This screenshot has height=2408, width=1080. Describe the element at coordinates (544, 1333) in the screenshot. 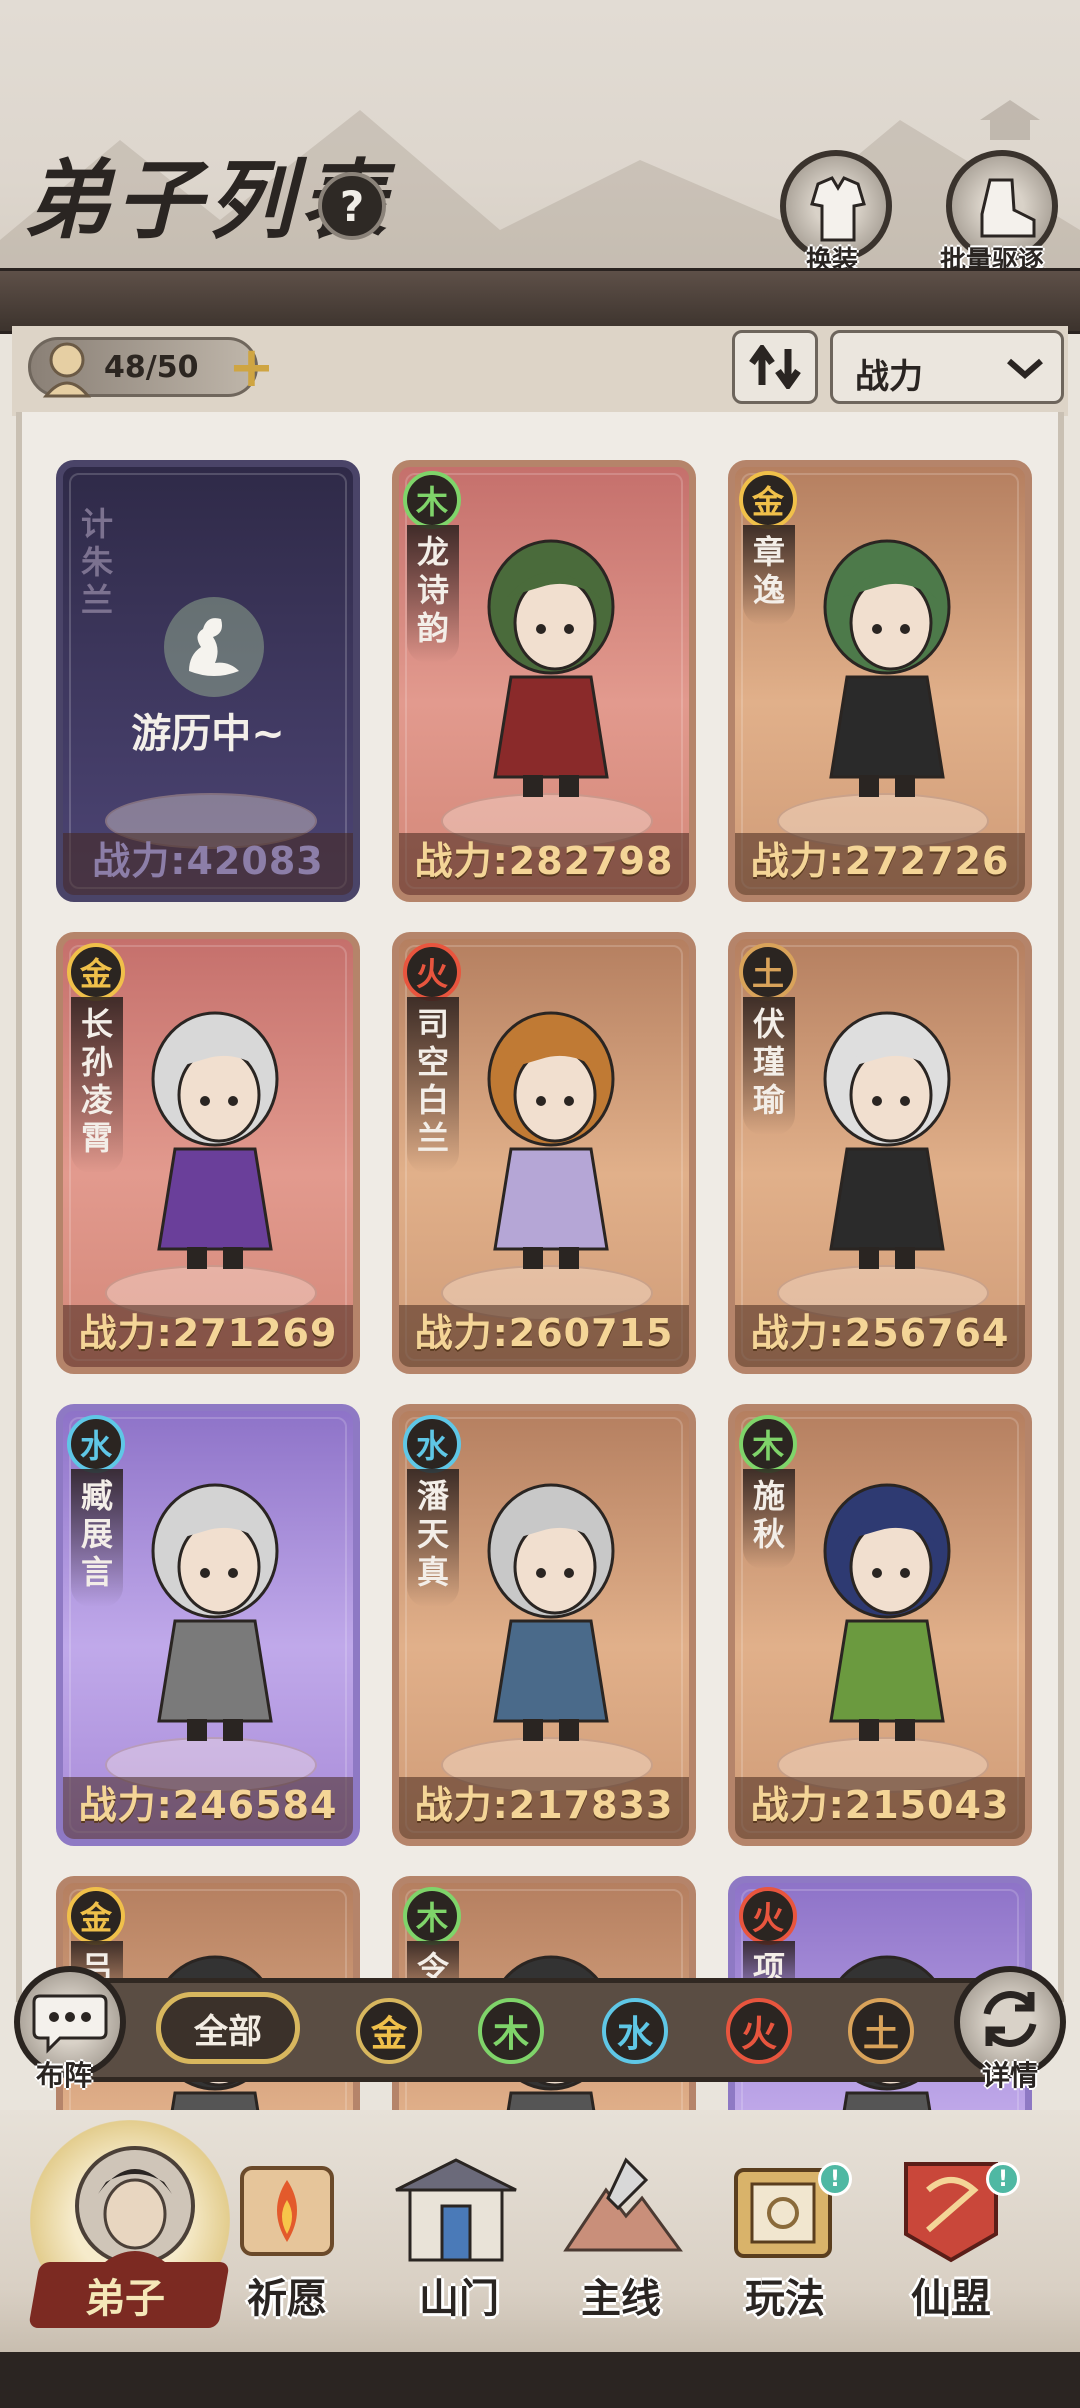

I see `combat-power: 战力:260715` at that location.